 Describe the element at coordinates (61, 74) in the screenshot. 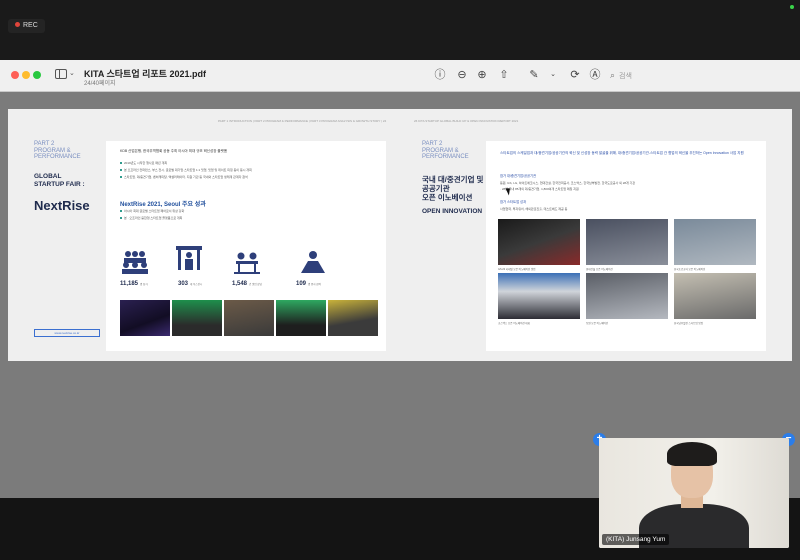

I see `sidebar-toggle-icon` at that location.